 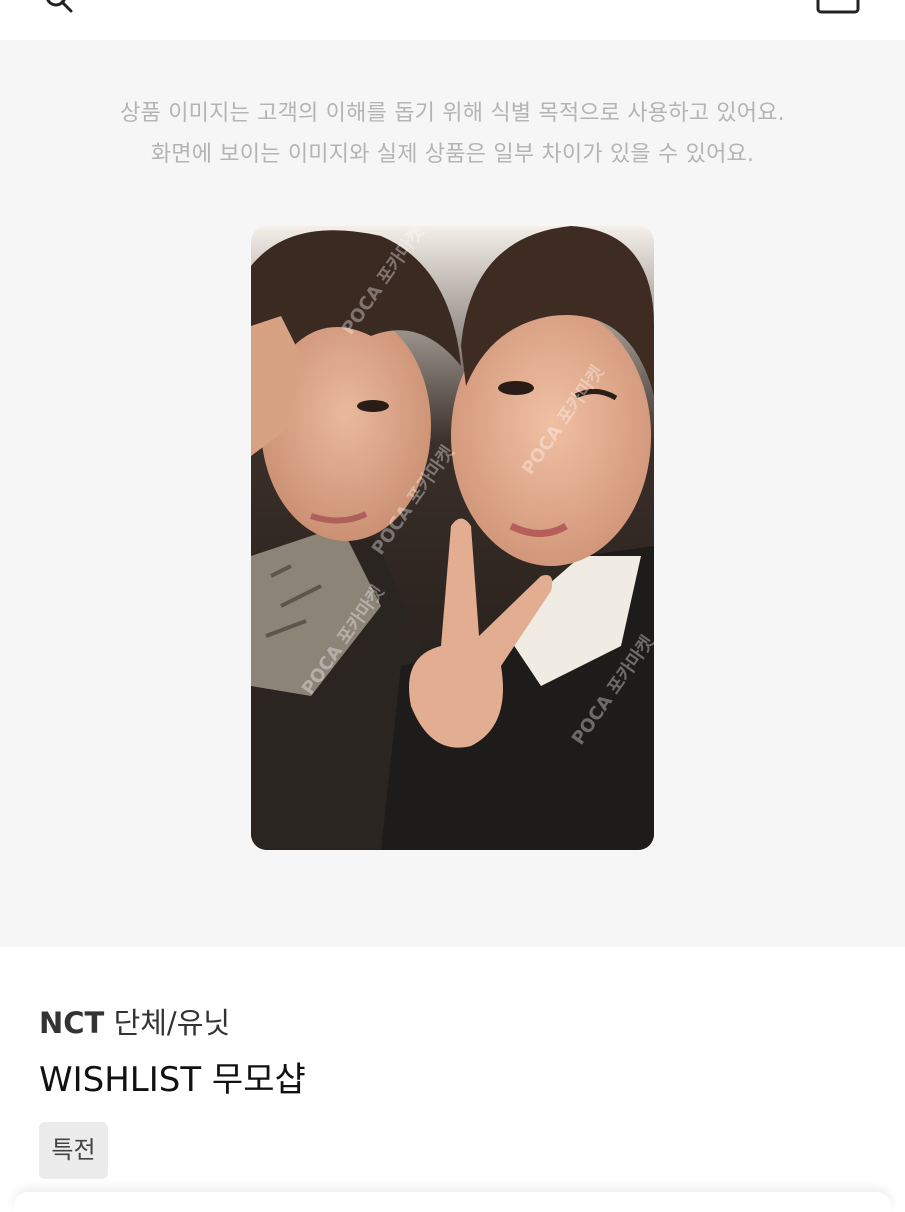 I want to click on tag-badge: 특전, so click(x=73, y=1150).